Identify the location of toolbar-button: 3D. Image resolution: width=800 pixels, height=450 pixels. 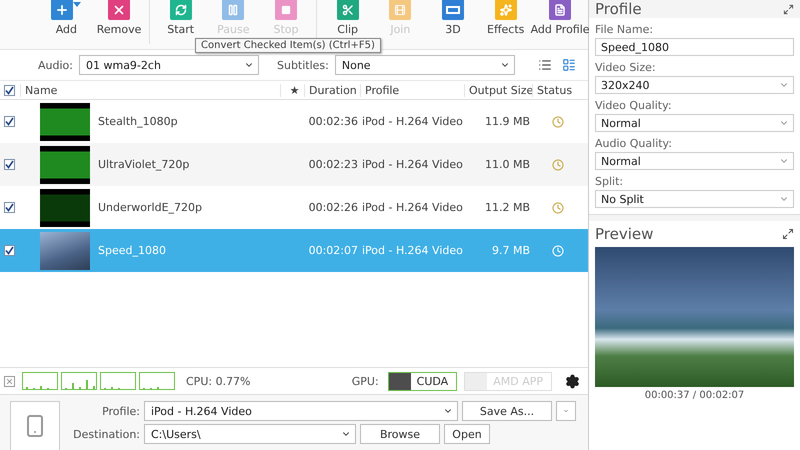
(453, 18).